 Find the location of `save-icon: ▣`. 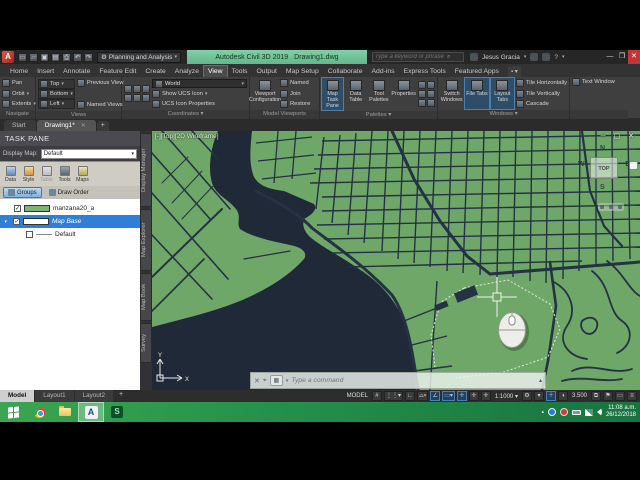

save-icon: ▣ is located at coordinates (44, 57).